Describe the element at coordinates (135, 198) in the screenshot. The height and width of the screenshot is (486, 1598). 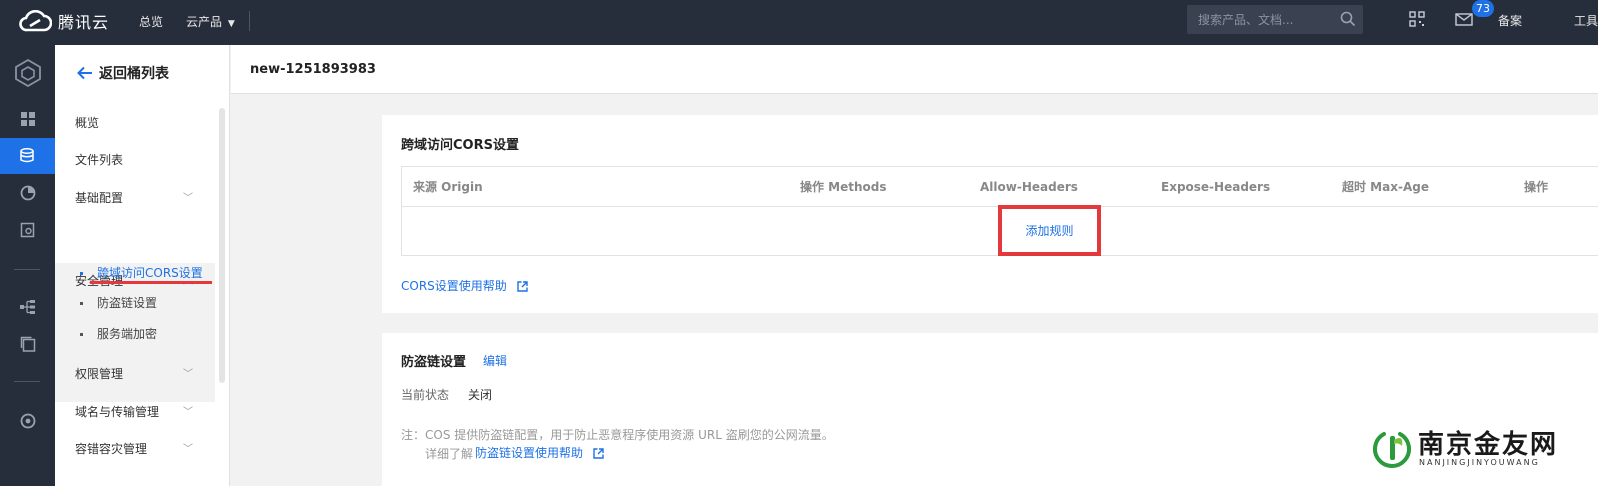
I see `menu-basic-config: 基础配置 ﹀` at that location.